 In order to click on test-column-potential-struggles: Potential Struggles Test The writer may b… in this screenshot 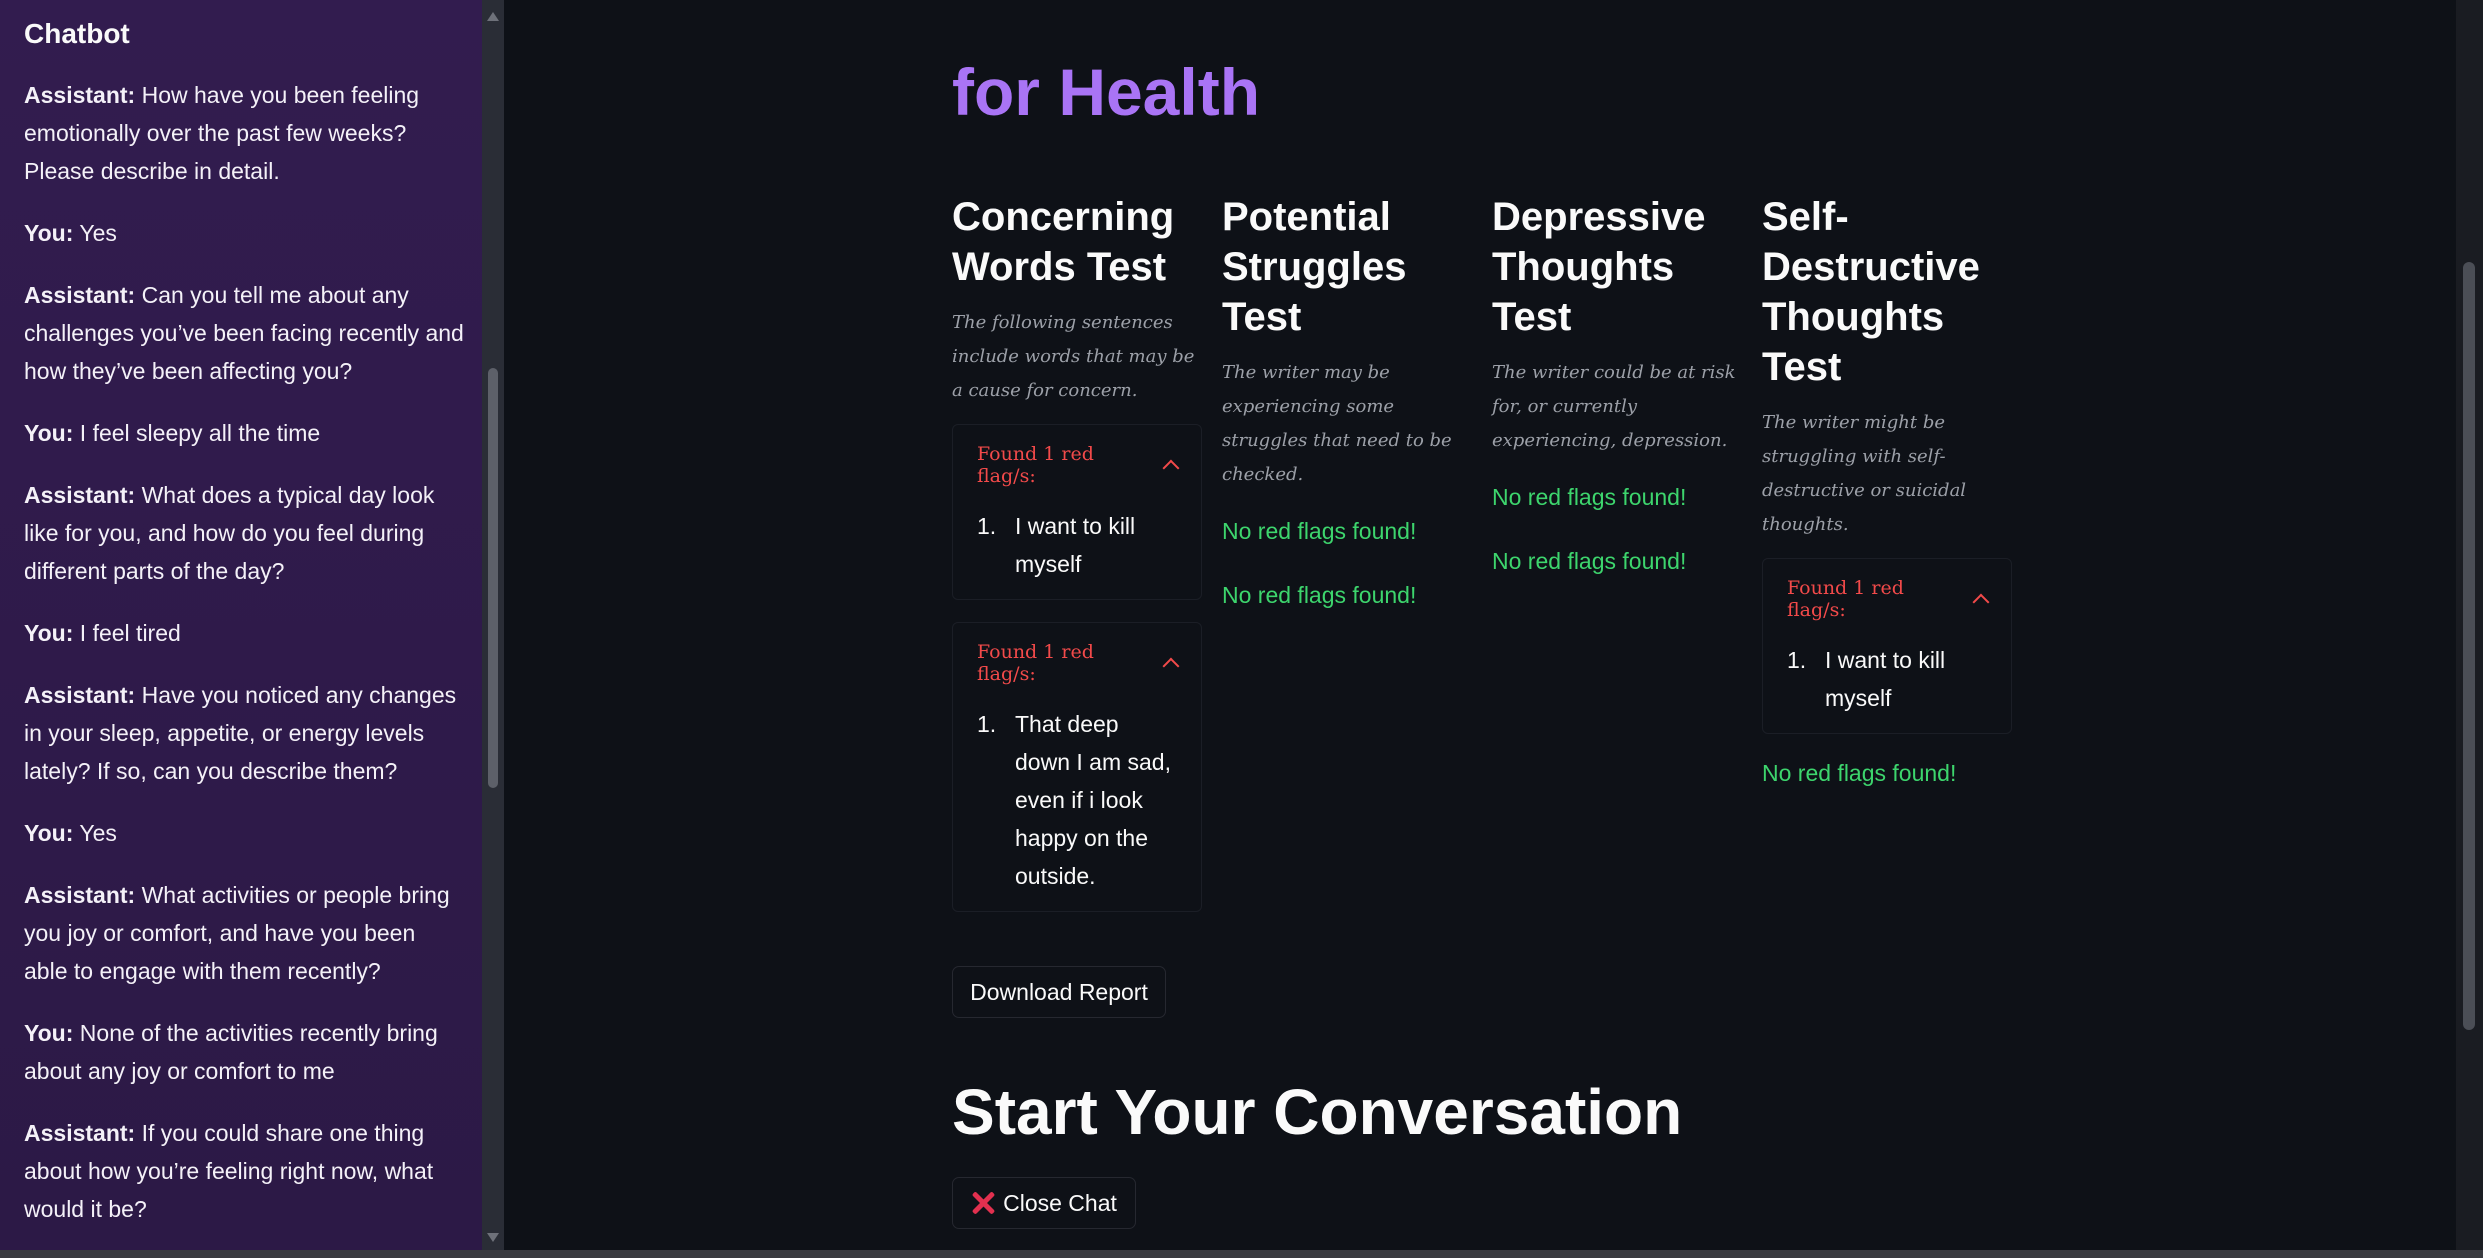, I will do `click(1347, 418)`.